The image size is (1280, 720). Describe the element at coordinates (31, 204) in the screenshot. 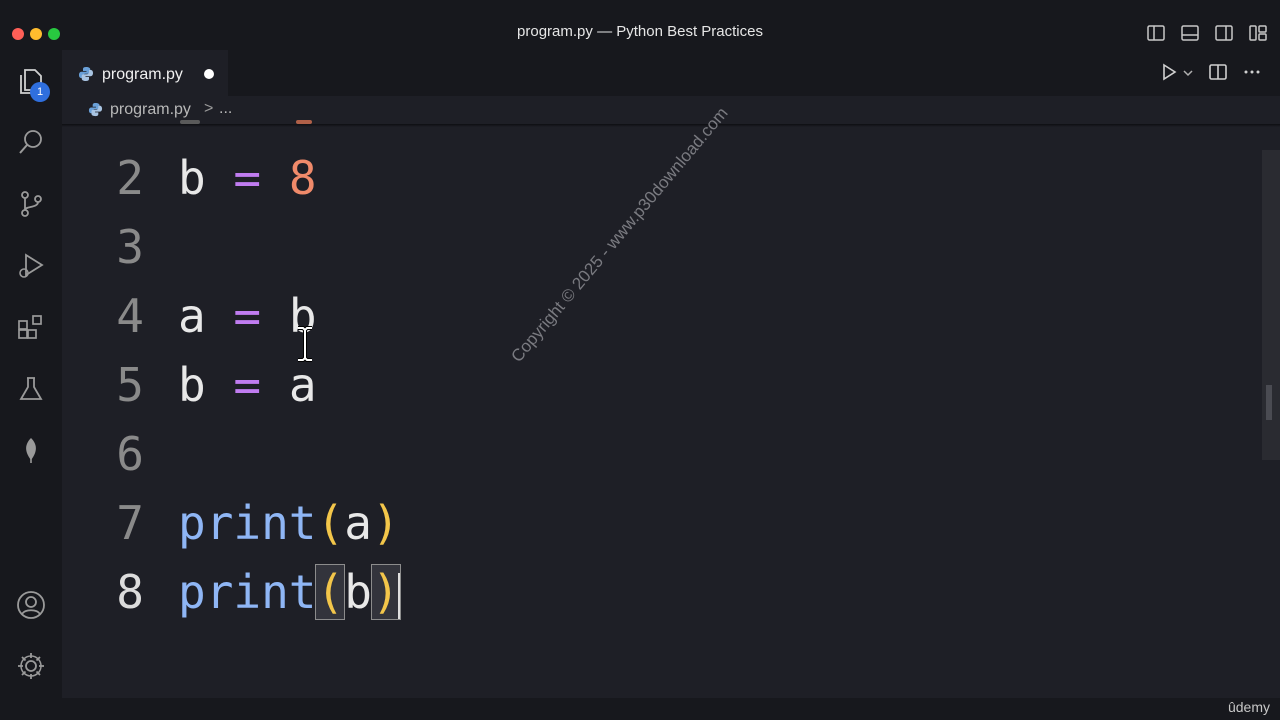

I see `source-control-icon` at that location.